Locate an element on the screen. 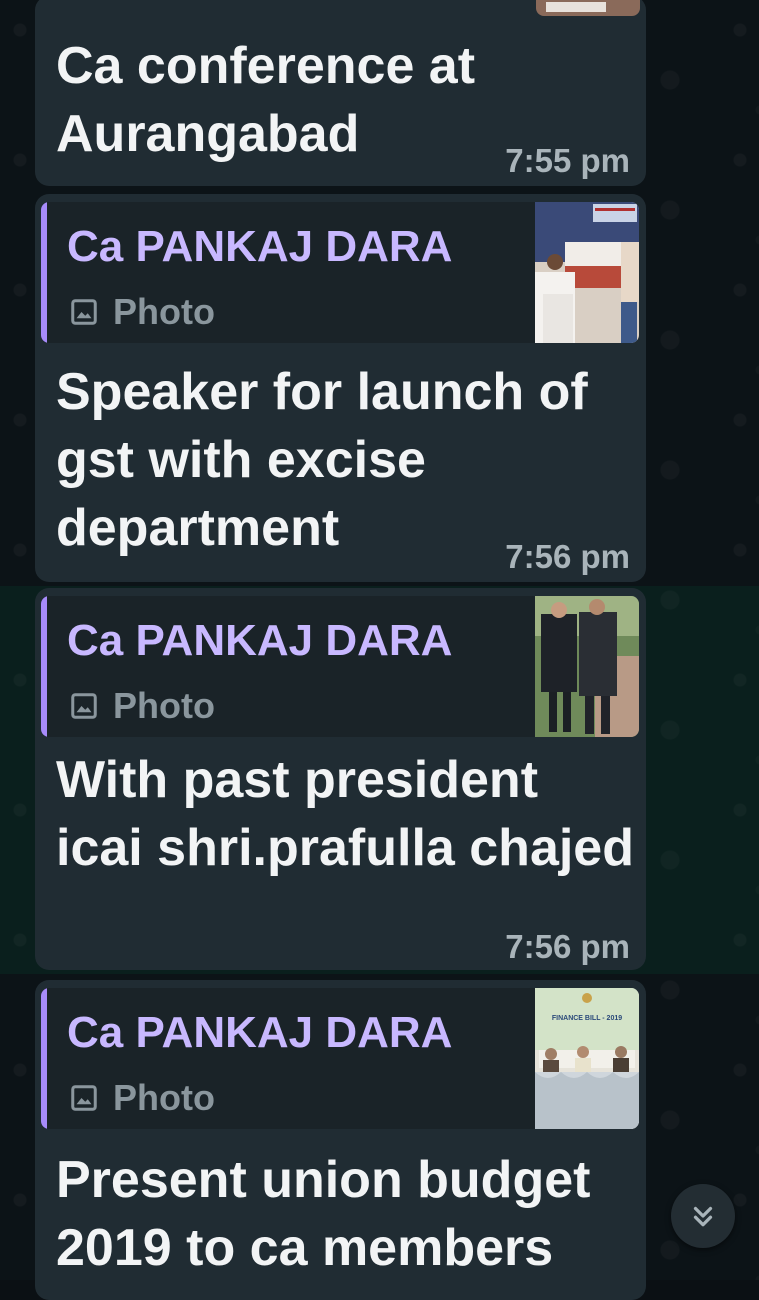 This screenshot has height=1300, width=759. message-text: Present union budget 2019 to ca members is located at coordinates (323, 1214).